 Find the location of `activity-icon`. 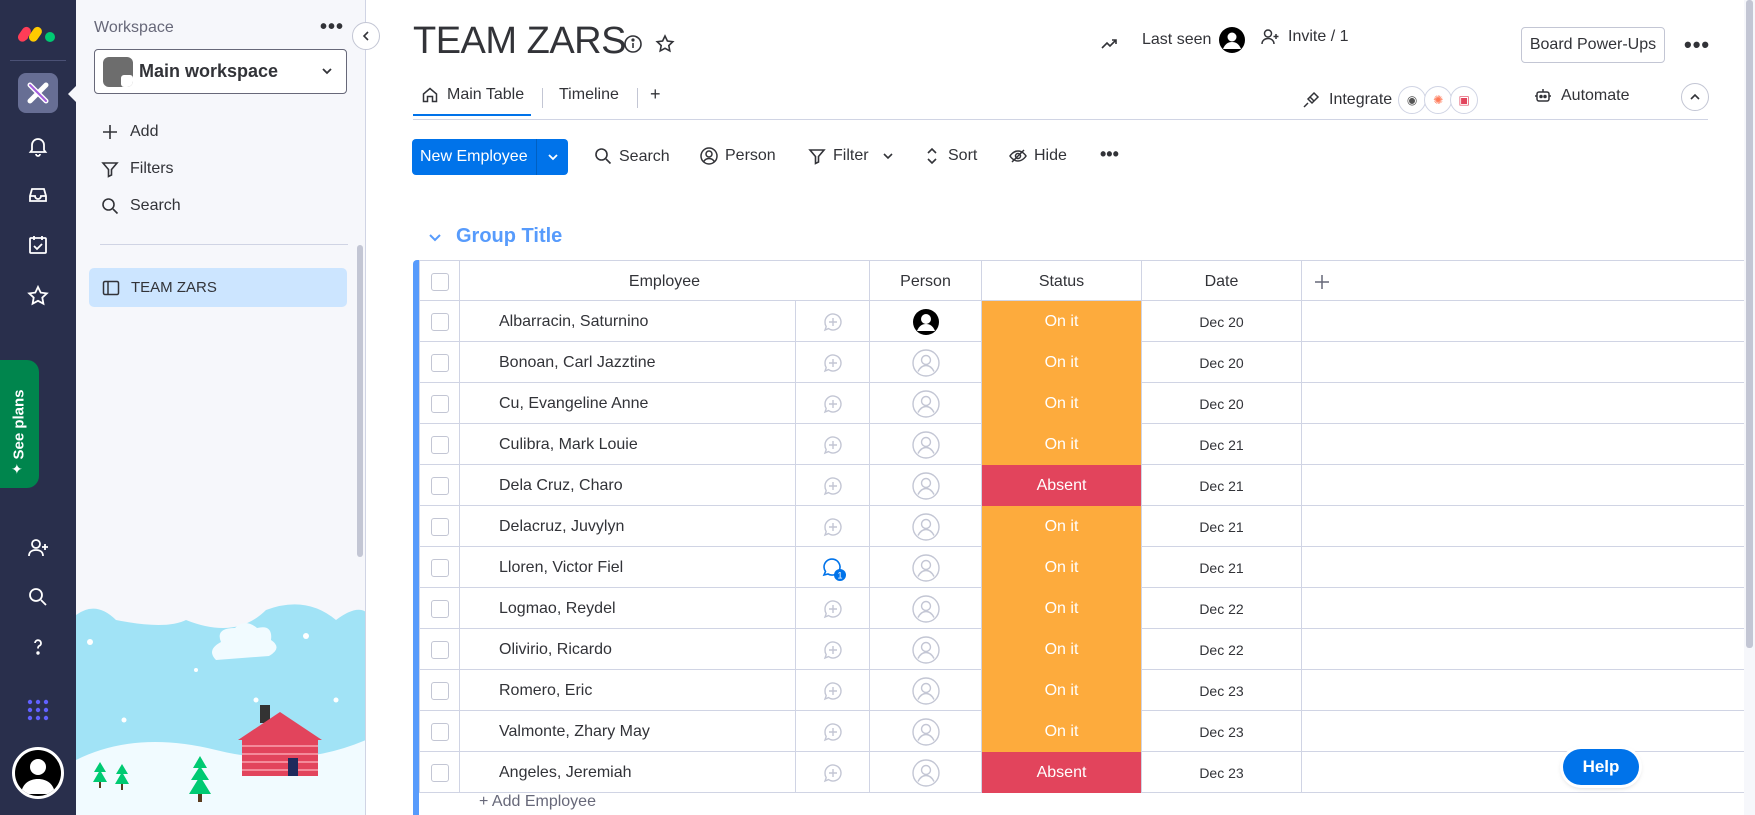

activity-icon is located at coordinates (1110, 44).